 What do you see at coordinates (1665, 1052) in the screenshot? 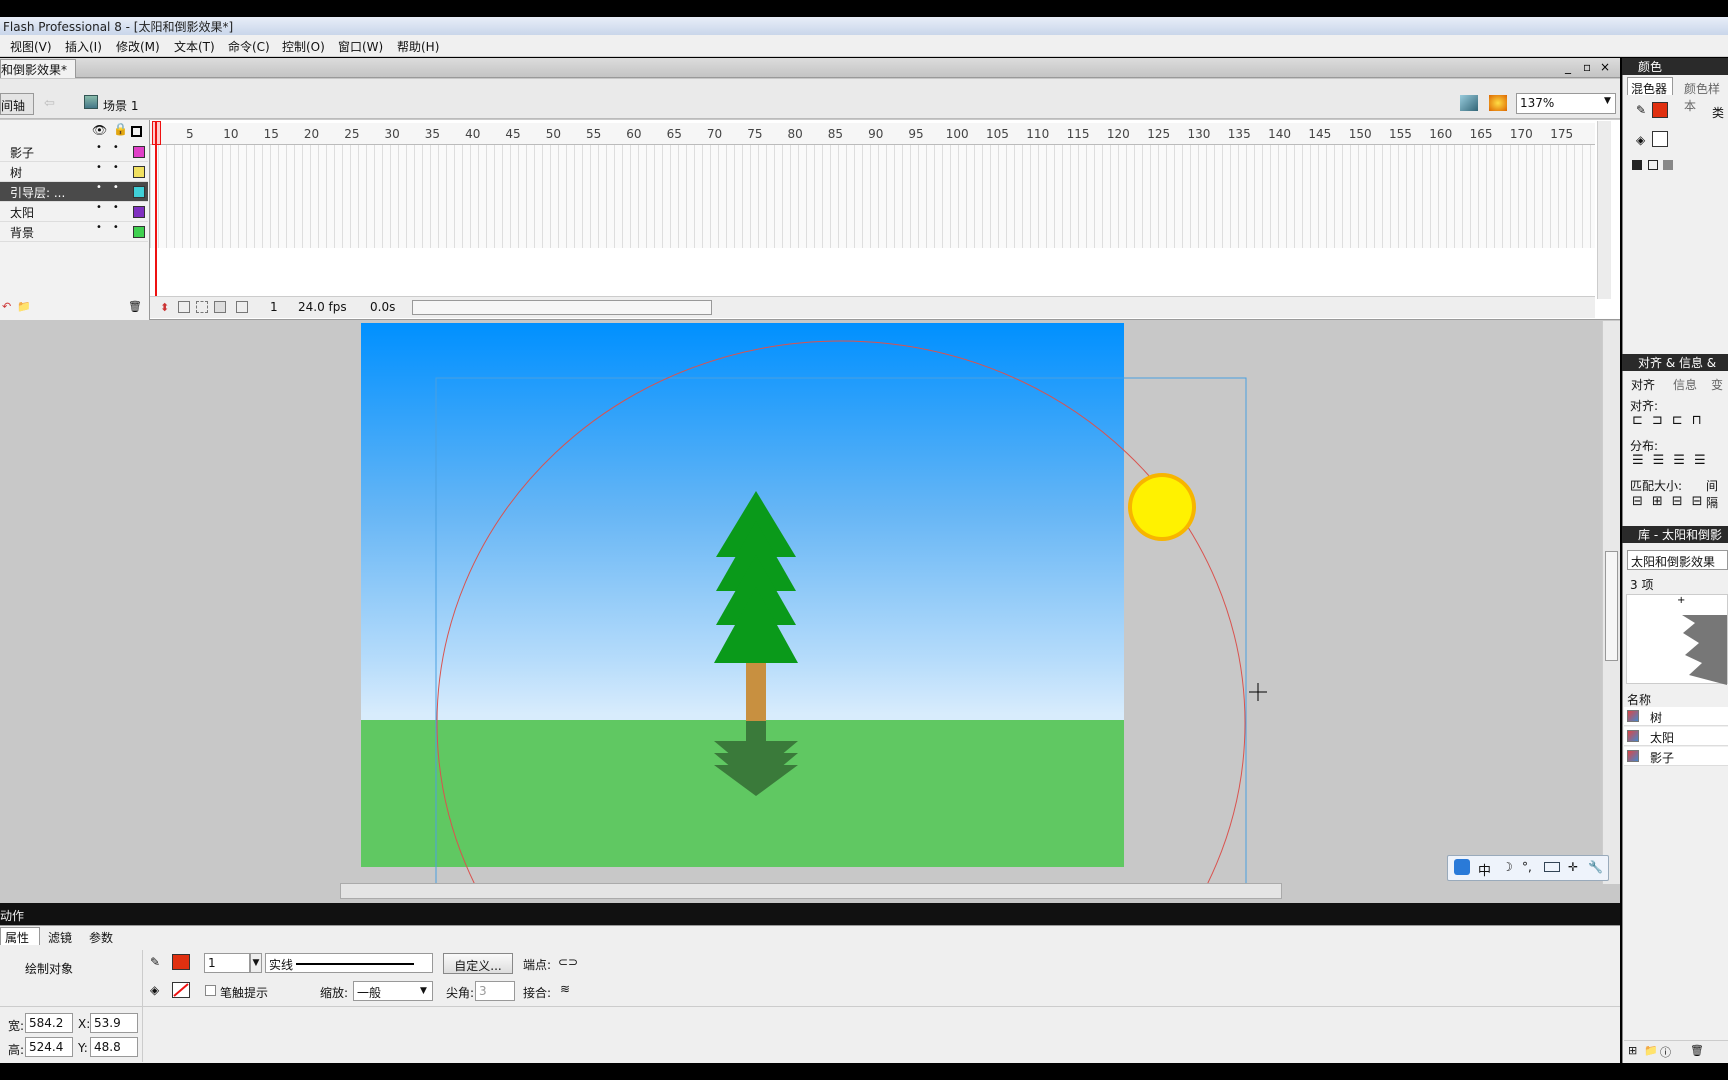
I see `info-icon: ⓘ` at bounding box center [1665, 1052].